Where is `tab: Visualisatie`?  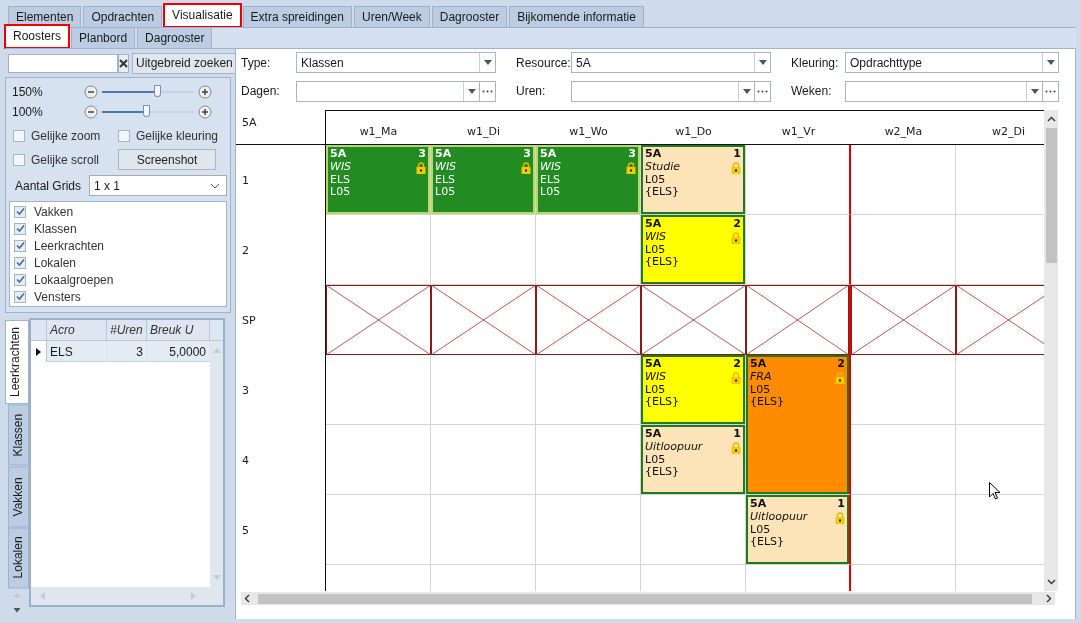
tab: Visualisatie is located at coordinates (202, 15).